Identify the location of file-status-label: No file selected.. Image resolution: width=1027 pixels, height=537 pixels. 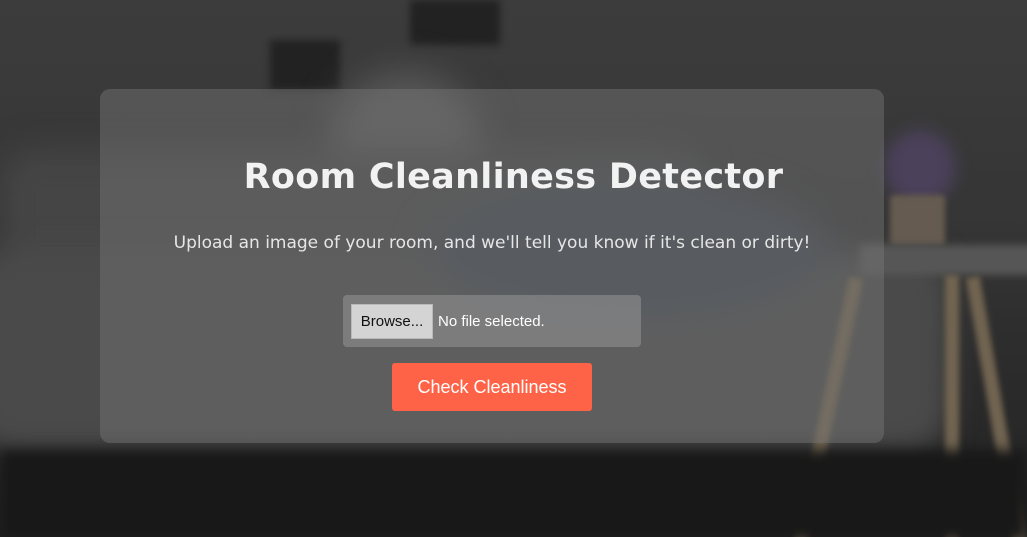
(491, 321).